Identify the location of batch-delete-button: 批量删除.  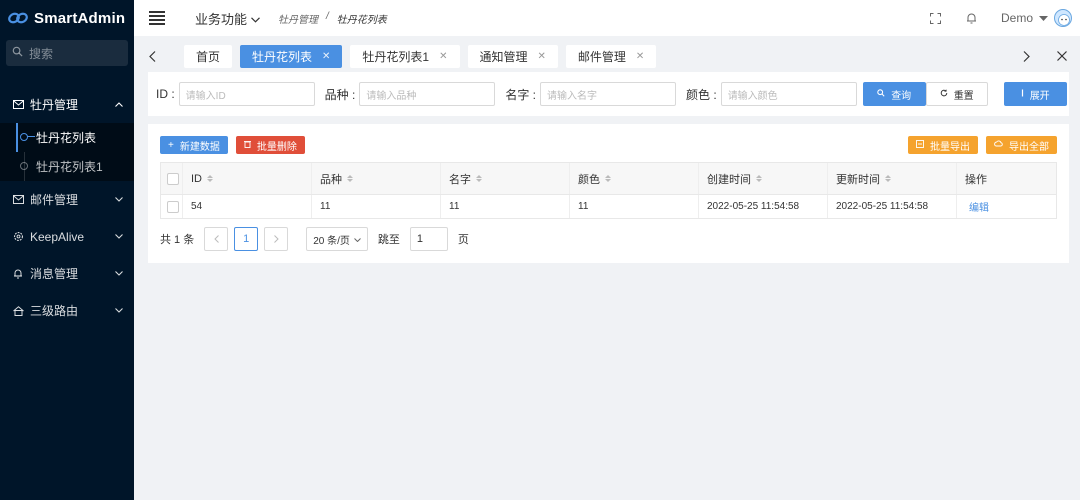
(270, 145).